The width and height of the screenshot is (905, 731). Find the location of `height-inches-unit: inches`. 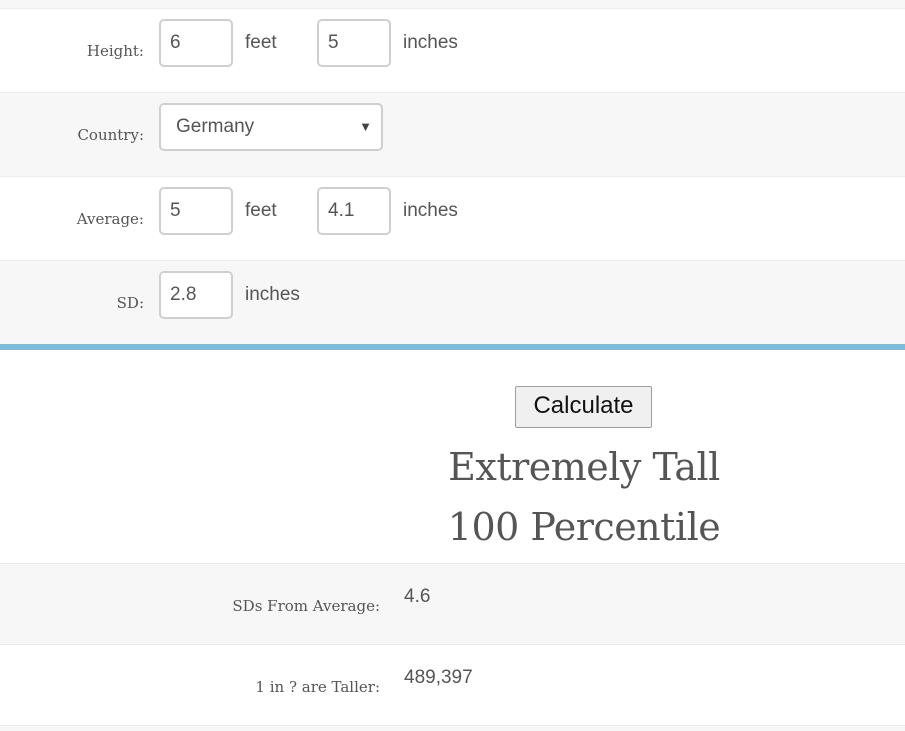

height-inches-unit: inches is located at coordinates (430, 42).